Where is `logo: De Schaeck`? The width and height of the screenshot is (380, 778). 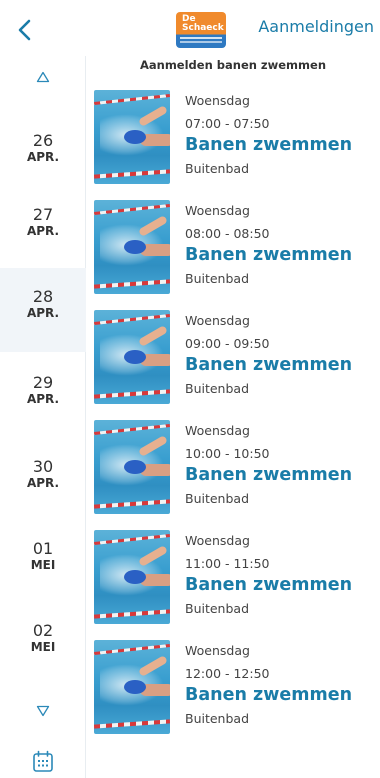
logo: De Schaeck is located at coordinates (201, 30).